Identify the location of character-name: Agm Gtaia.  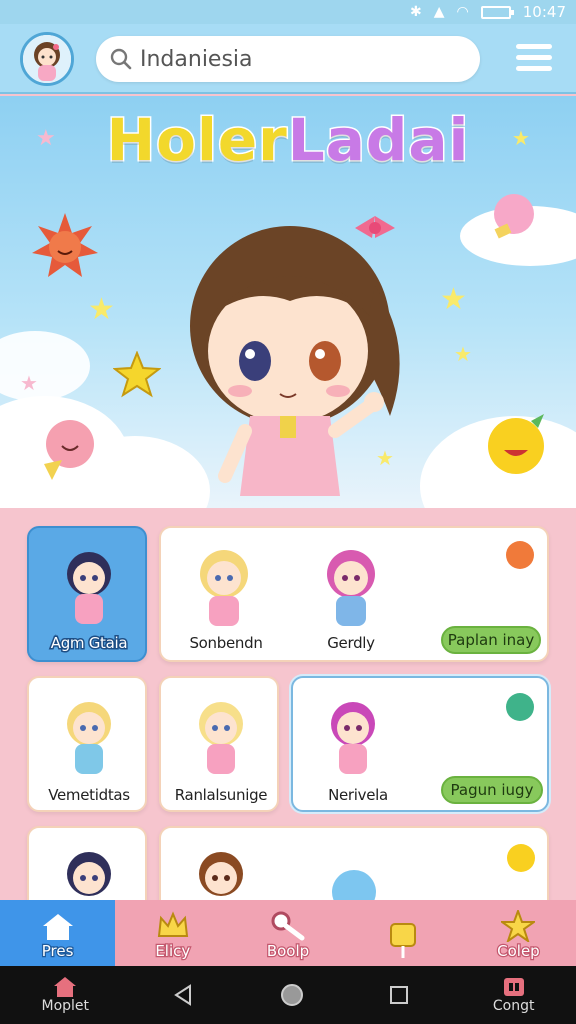
(89, 643).